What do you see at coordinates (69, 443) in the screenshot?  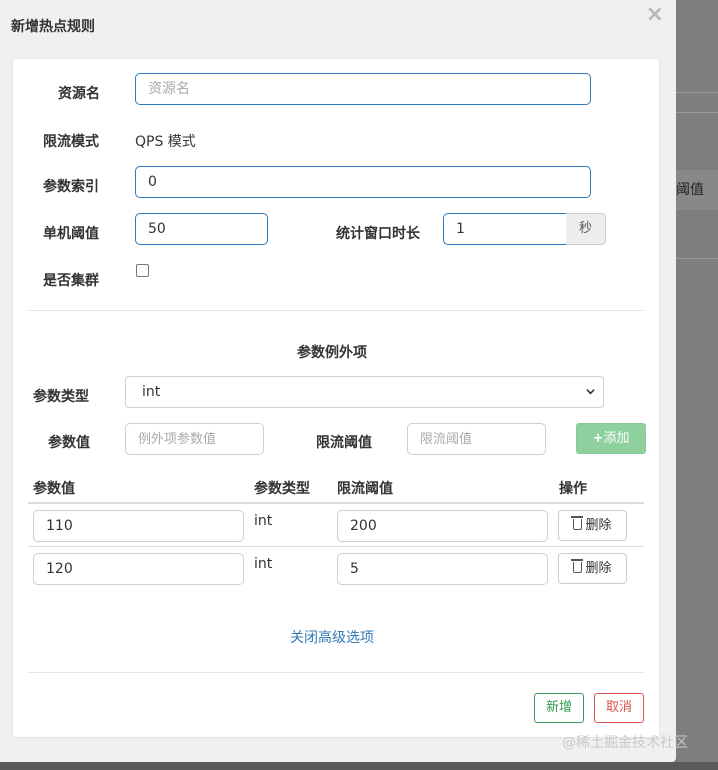 I see `exception-value-label: 参数值` at bounding box center [69, 443].